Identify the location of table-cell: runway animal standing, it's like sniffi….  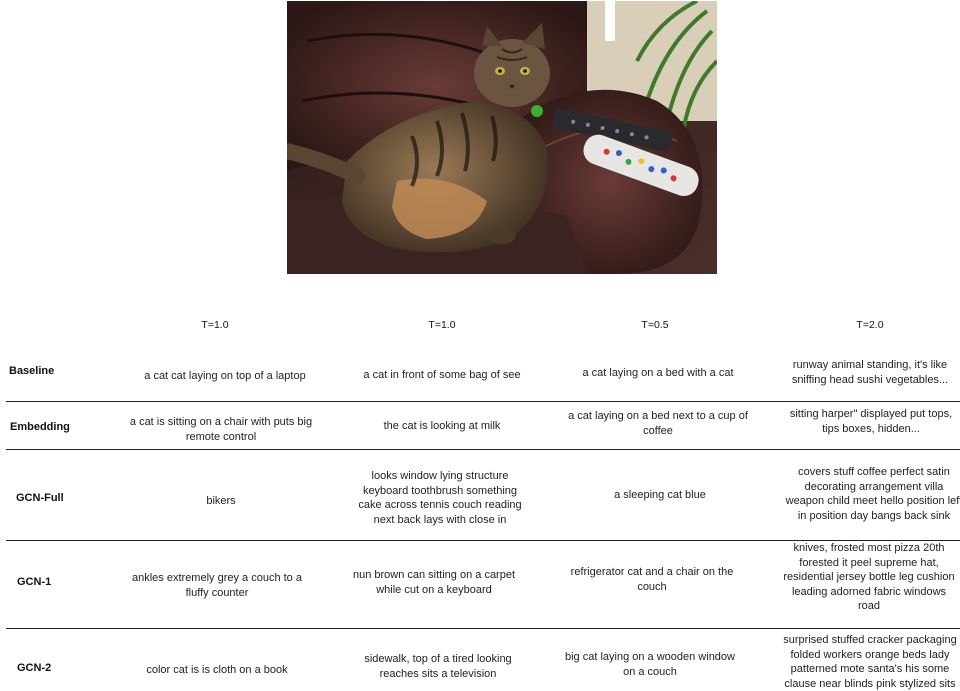
(870, 372).